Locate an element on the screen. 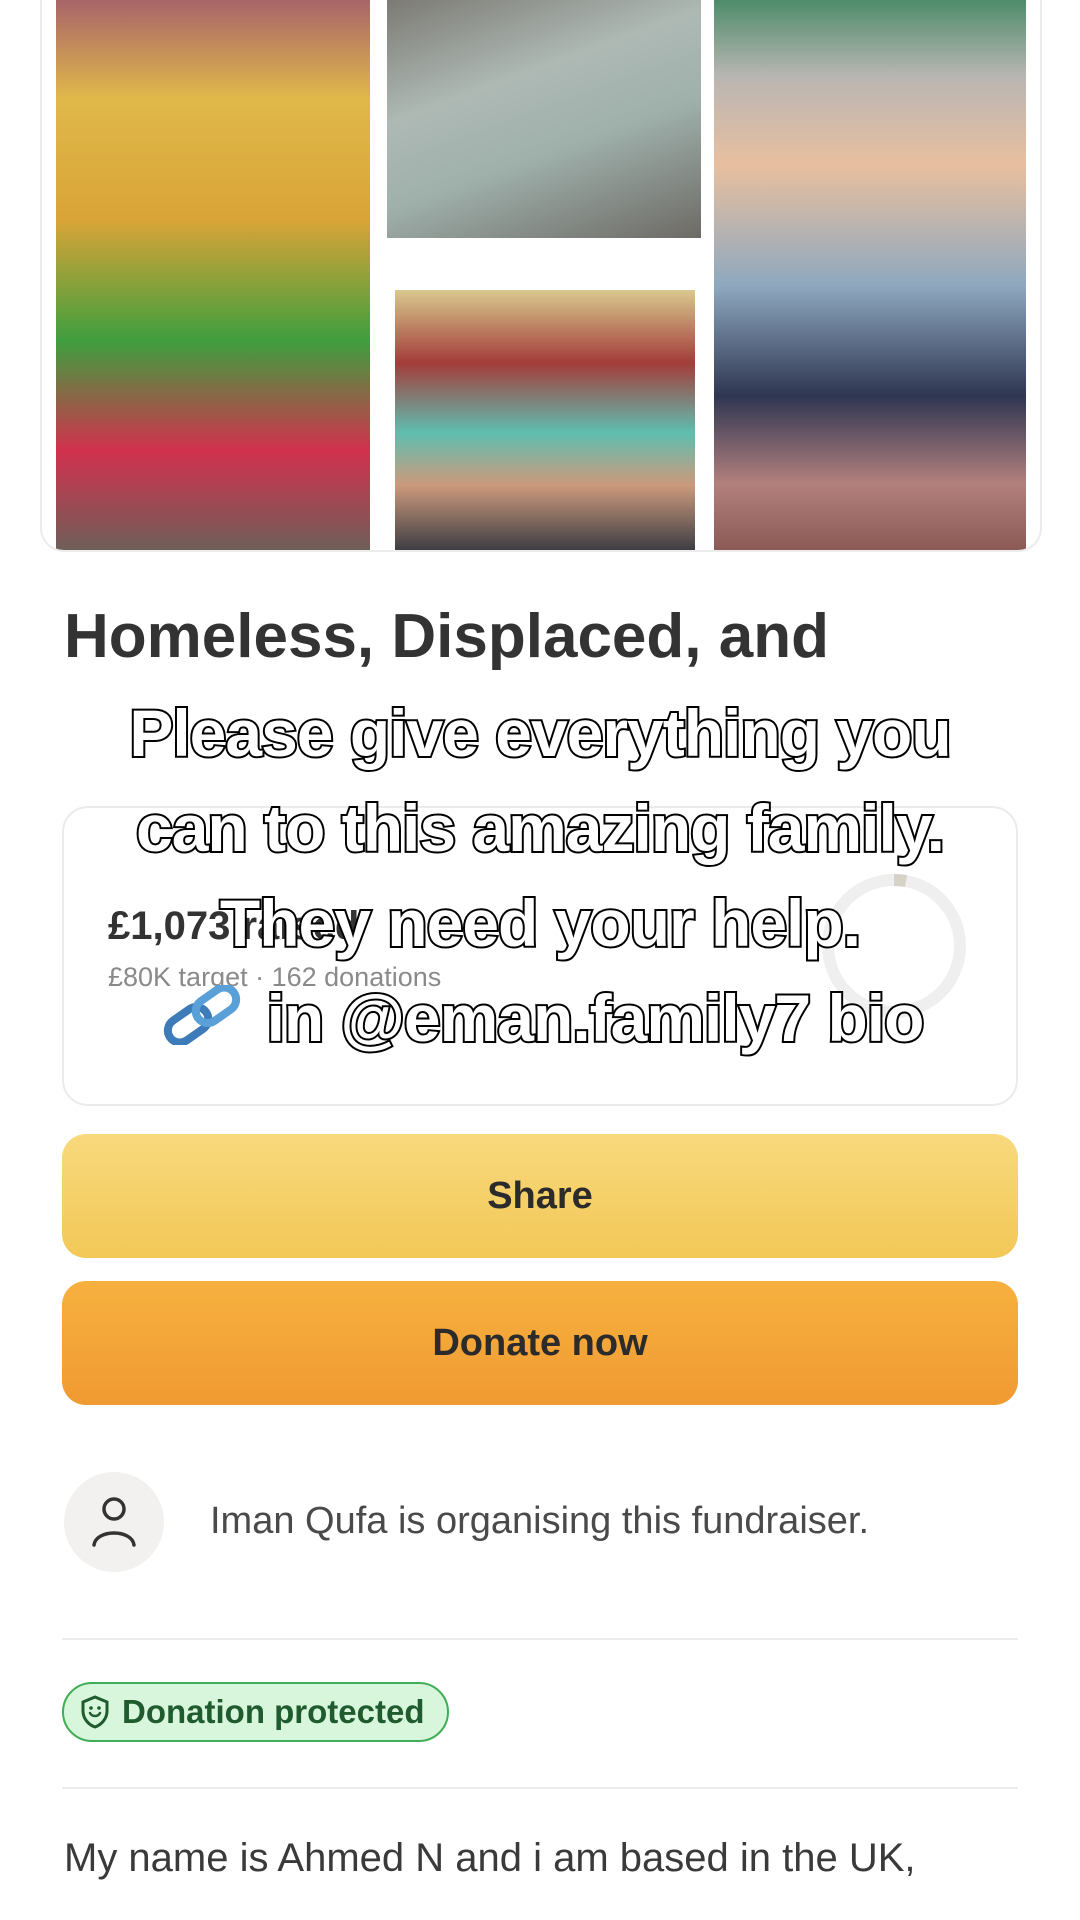  photo-baby-in-hat is located at coordinates (870, 275).